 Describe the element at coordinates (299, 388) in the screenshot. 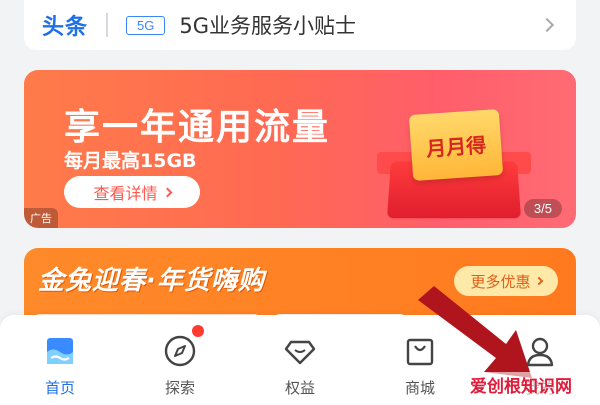

I see `tab-benefits-label: 权益` at that location.